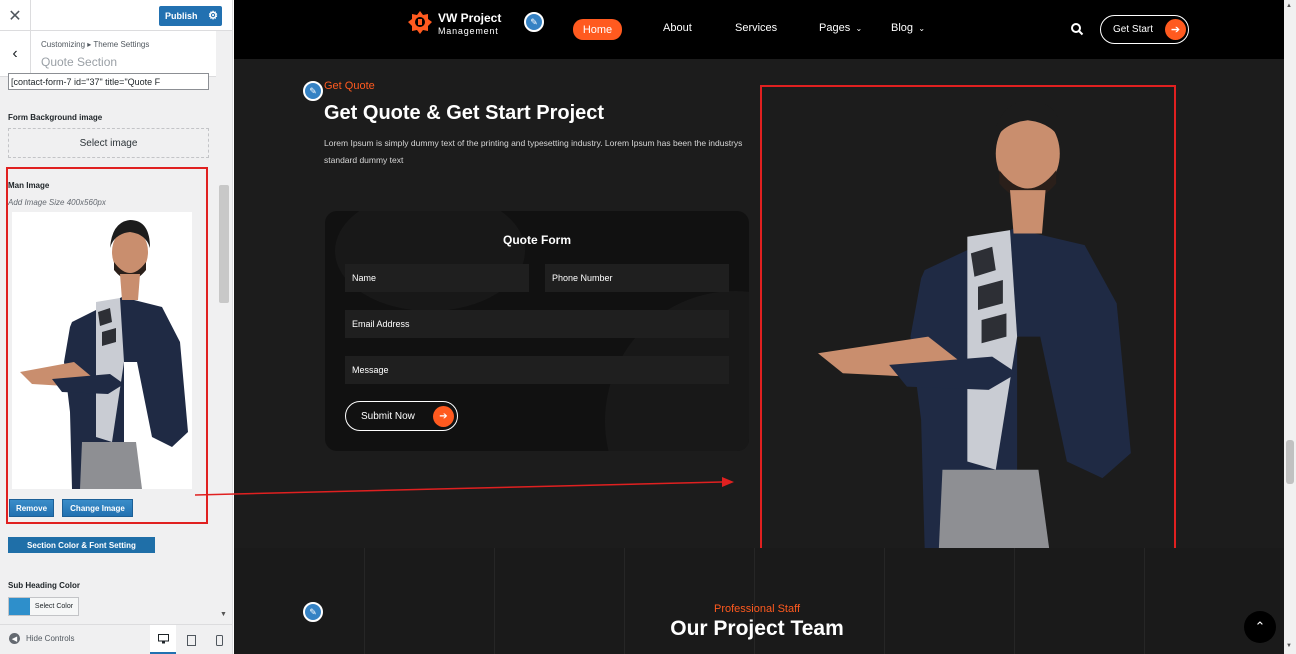 The width and height of the screenshot is (1296, 654). I want to click on submit-button: Submit Now ➔, so click(401, 416).